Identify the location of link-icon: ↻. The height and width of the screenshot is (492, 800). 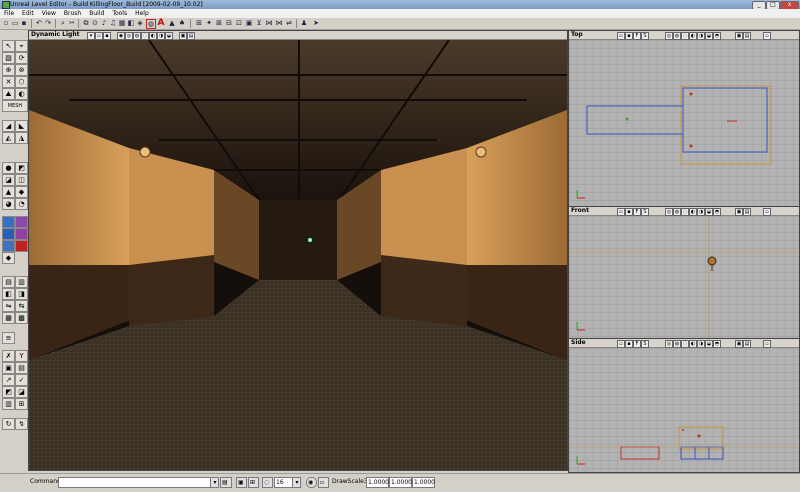
(8, 424).